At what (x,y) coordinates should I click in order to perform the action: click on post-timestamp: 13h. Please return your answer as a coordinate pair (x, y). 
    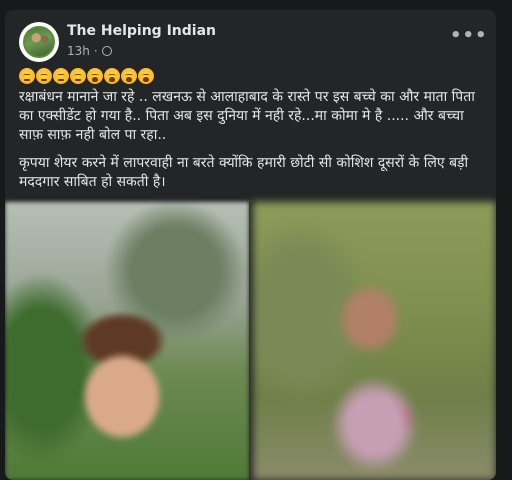
    Looking at the image, I should click on (78, 51).